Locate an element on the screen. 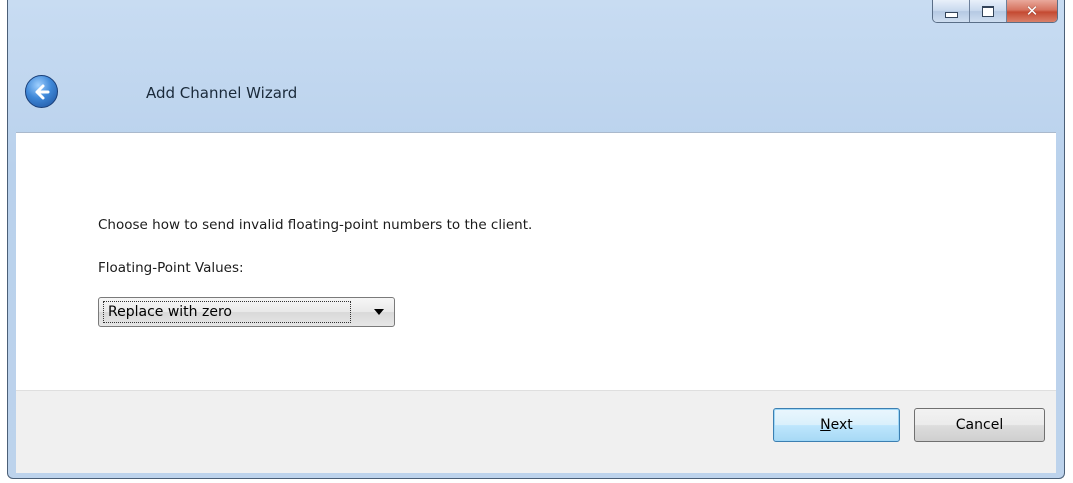  maximize-button is located at coordinates (988, 11).